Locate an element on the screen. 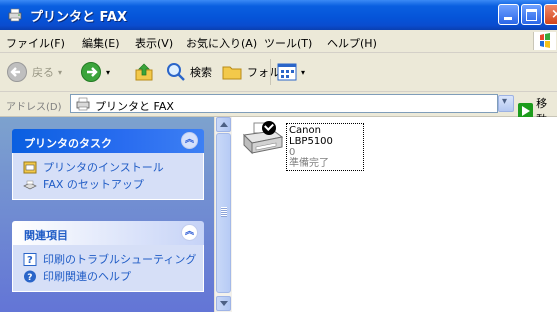 This screenshot has width=557, height=312. related-header: 関連項目 ︽ is located at coordinates (108, 233).